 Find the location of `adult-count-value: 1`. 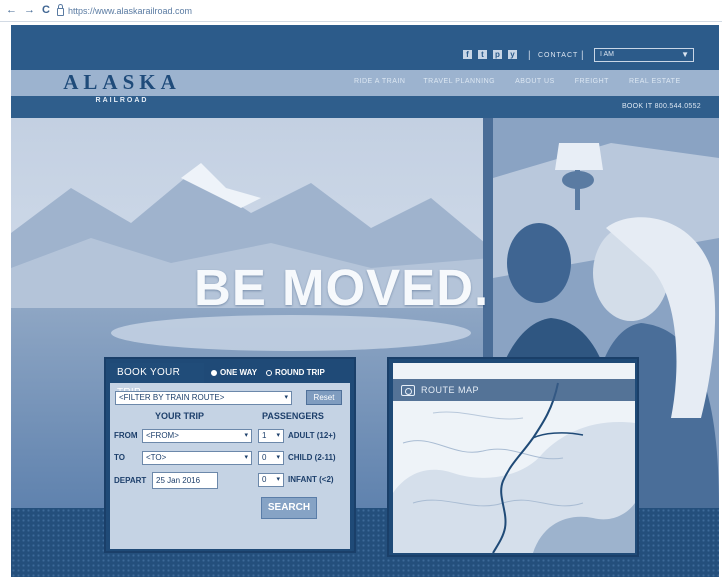

adult-count-value: 1 is located at coordinates (264, 435).